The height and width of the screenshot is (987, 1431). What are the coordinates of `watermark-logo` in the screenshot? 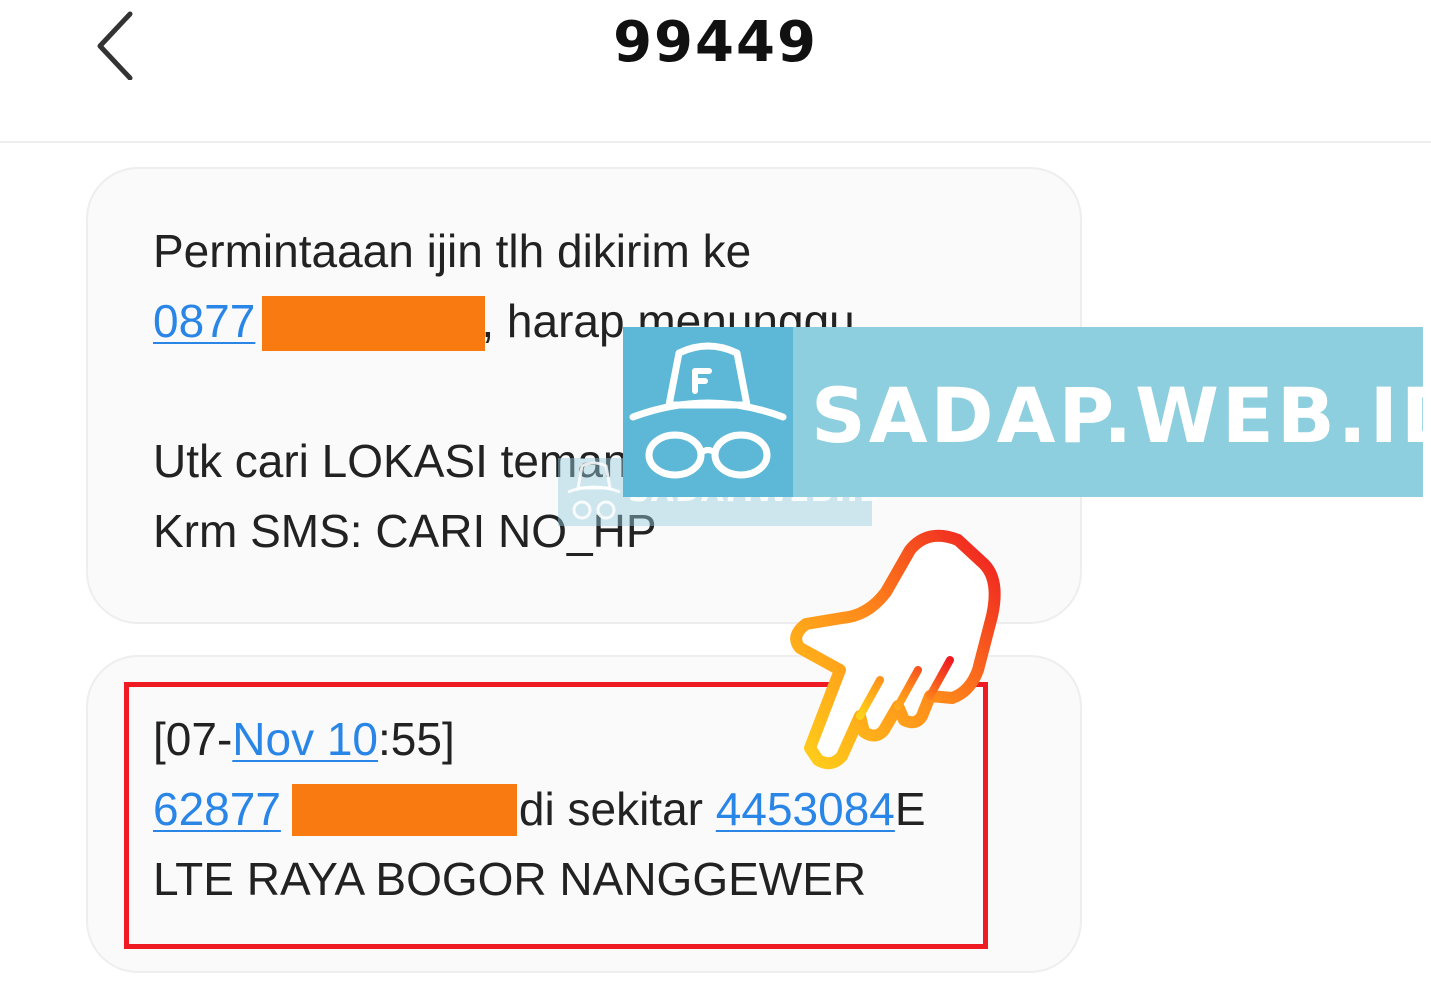 It's located at (708, 412).